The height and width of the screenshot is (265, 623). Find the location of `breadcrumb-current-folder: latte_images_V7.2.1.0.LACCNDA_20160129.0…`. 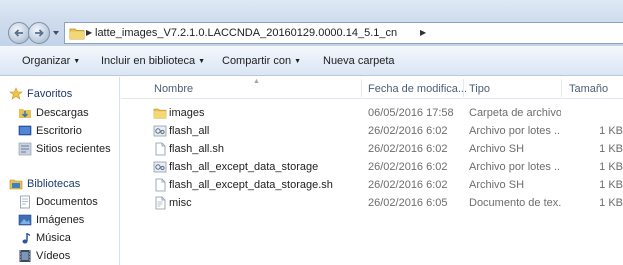

breadcrumb-current-folder: latte_images_V7.2.1.0.LACCNDA_20160129.0… is located at coordinates (246, 33).